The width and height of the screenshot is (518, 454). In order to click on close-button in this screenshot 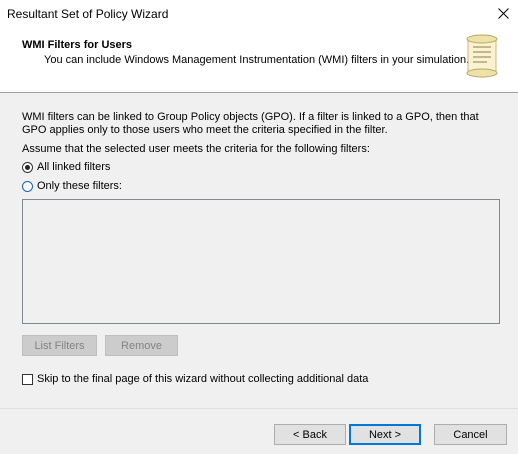, I will do `click(503, 13)`.